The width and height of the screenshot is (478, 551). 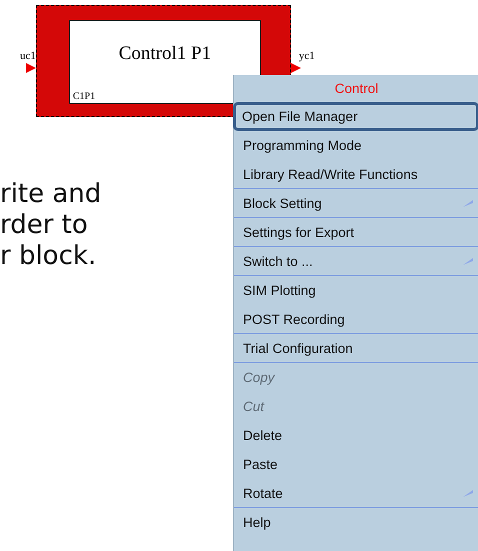 What do you see at coordinates (356, 232) in the screenshot?
I see `menu-item: Settings for Export` at bounding box center [356, 232].